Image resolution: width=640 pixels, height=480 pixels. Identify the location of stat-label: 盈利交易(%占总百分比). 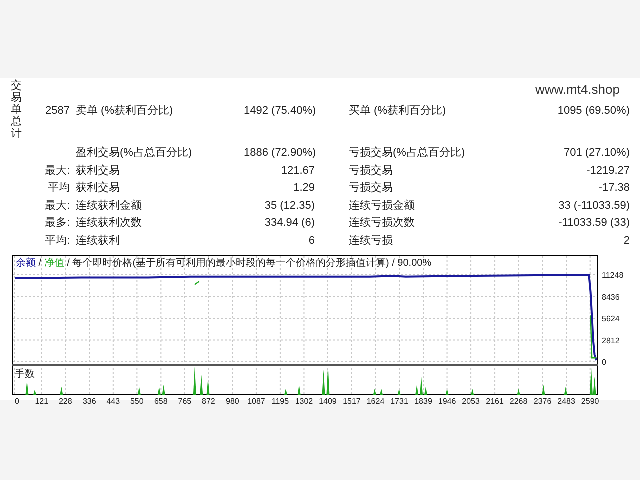
(134, 153).